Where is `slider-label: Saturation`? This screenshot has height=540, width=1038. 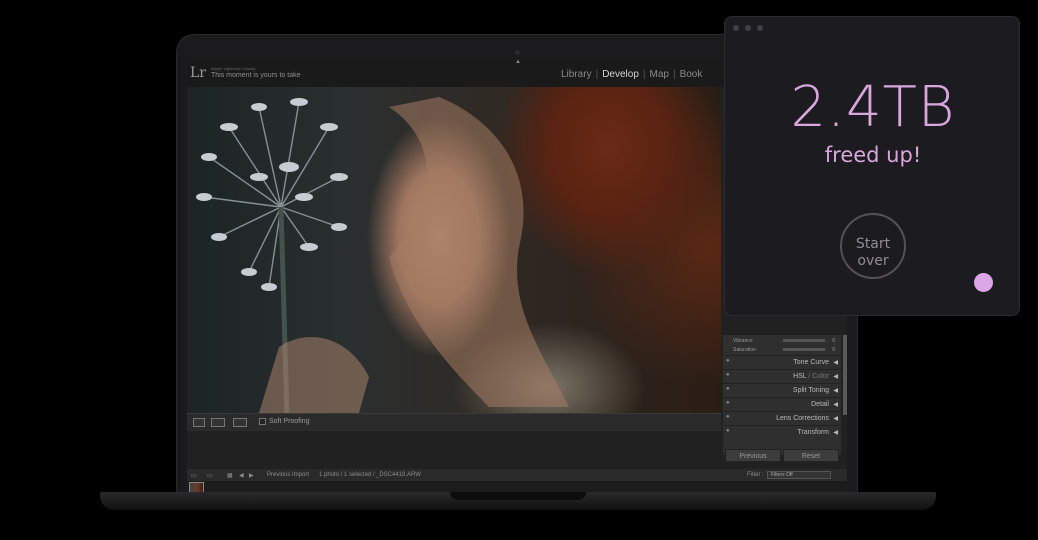 slider-label: Saturation is located at coordinates (744, 350).